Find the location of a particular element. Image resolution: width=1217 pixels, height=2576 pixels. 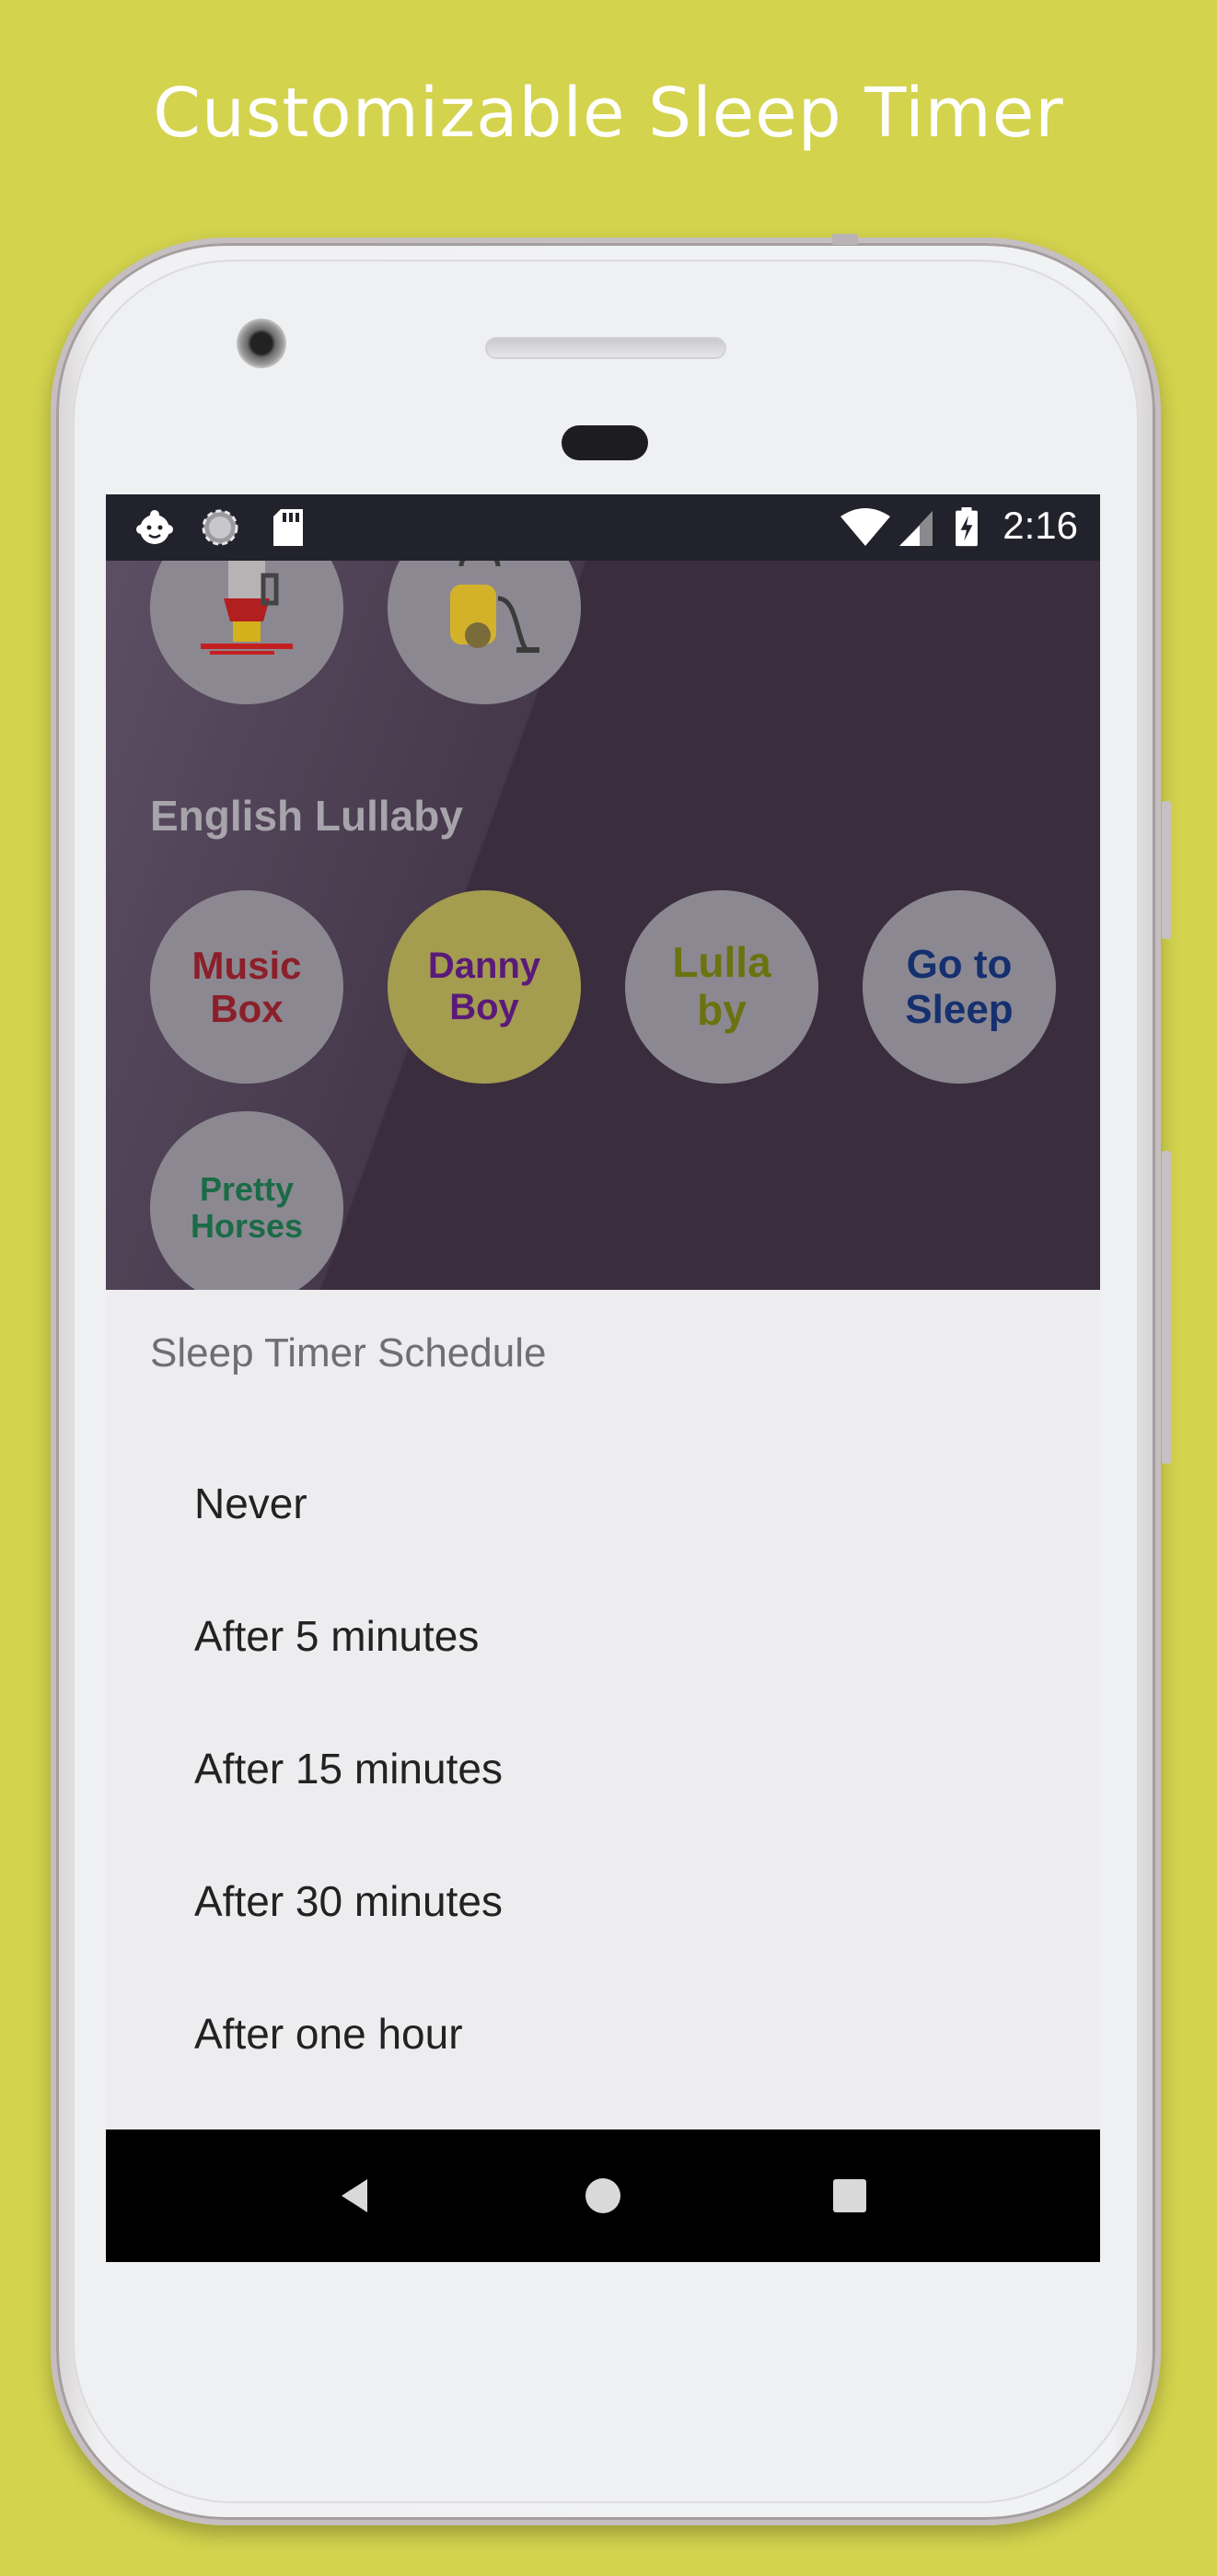

status-time: 2:16 is located at coordinates (1040, 525).